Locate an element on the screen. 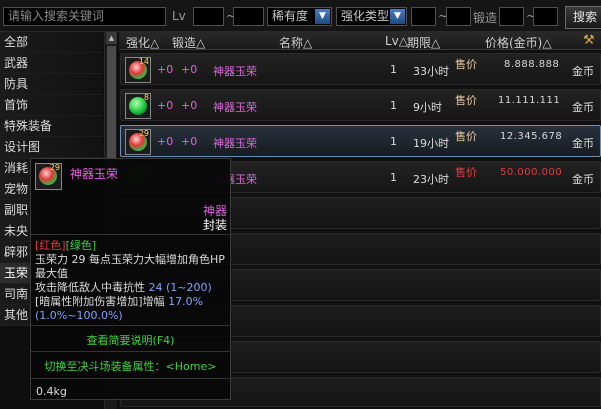  tooltip-item-name: 神器玉荣 is located at coordinates (94, 174).